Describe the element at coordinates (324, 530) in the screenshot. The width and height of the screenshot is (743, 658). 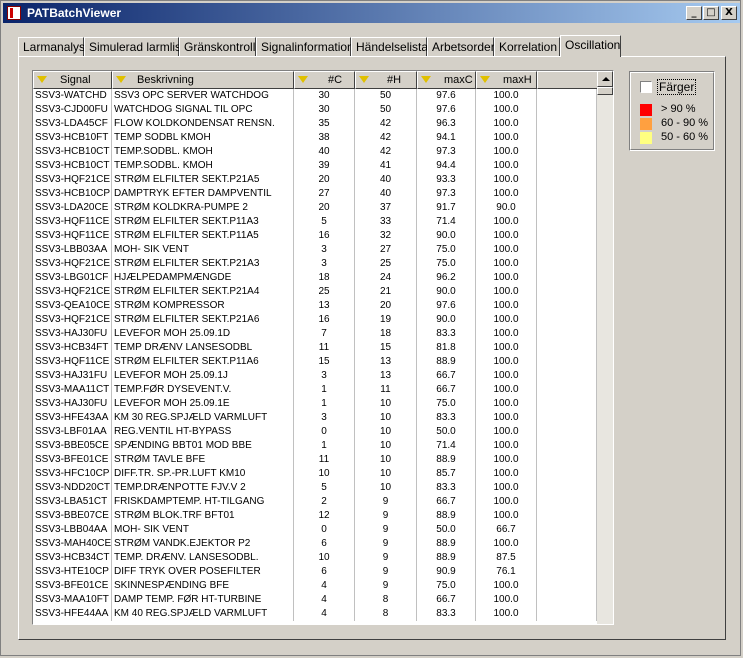
I see `table-cell: 0` at that location.